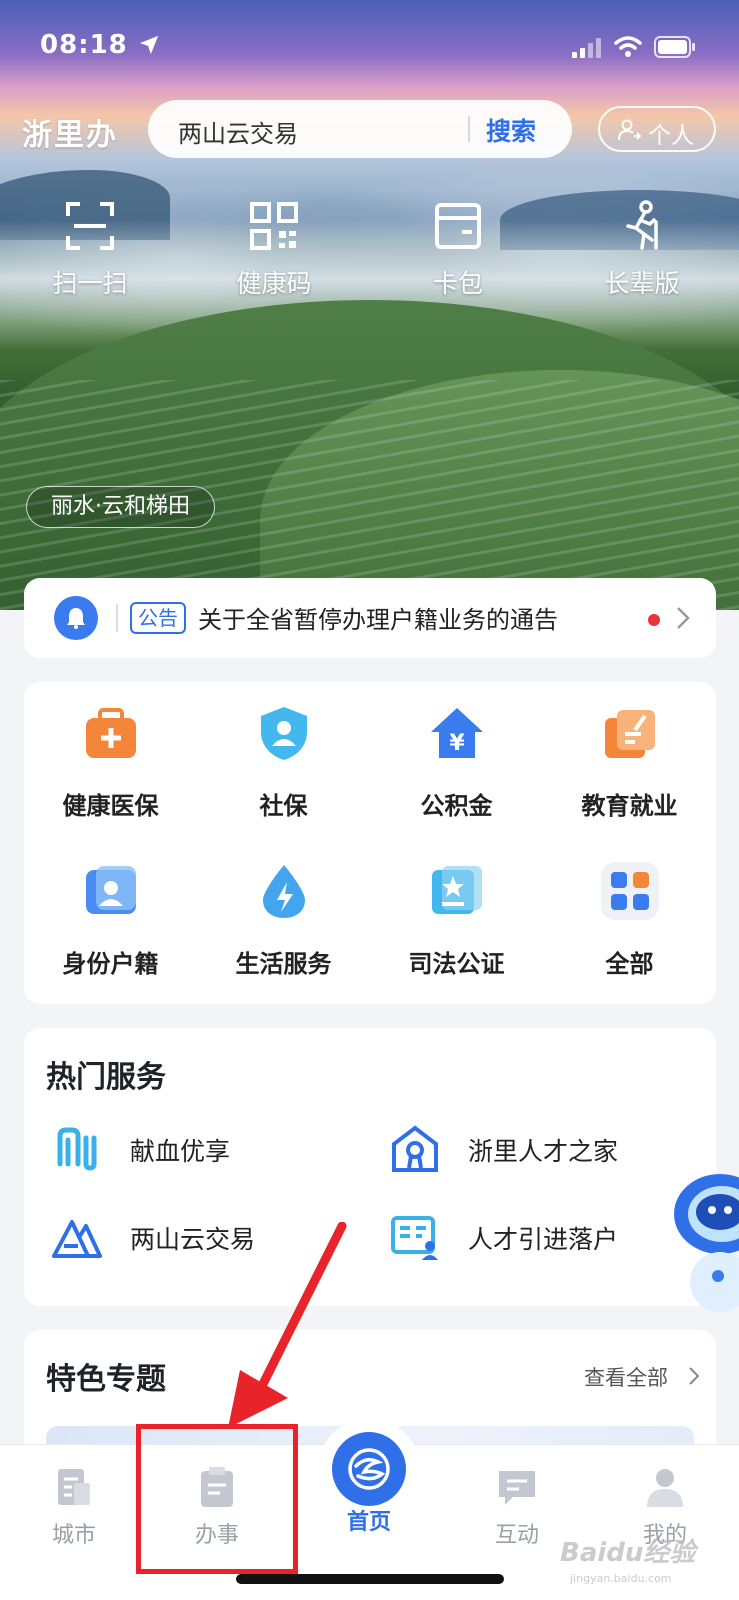 The height and width of the screenshot is (1600, 739). Describe the element at coordinates (665, 1488) in the screenshot. I see `user-profile-icon` at that location.